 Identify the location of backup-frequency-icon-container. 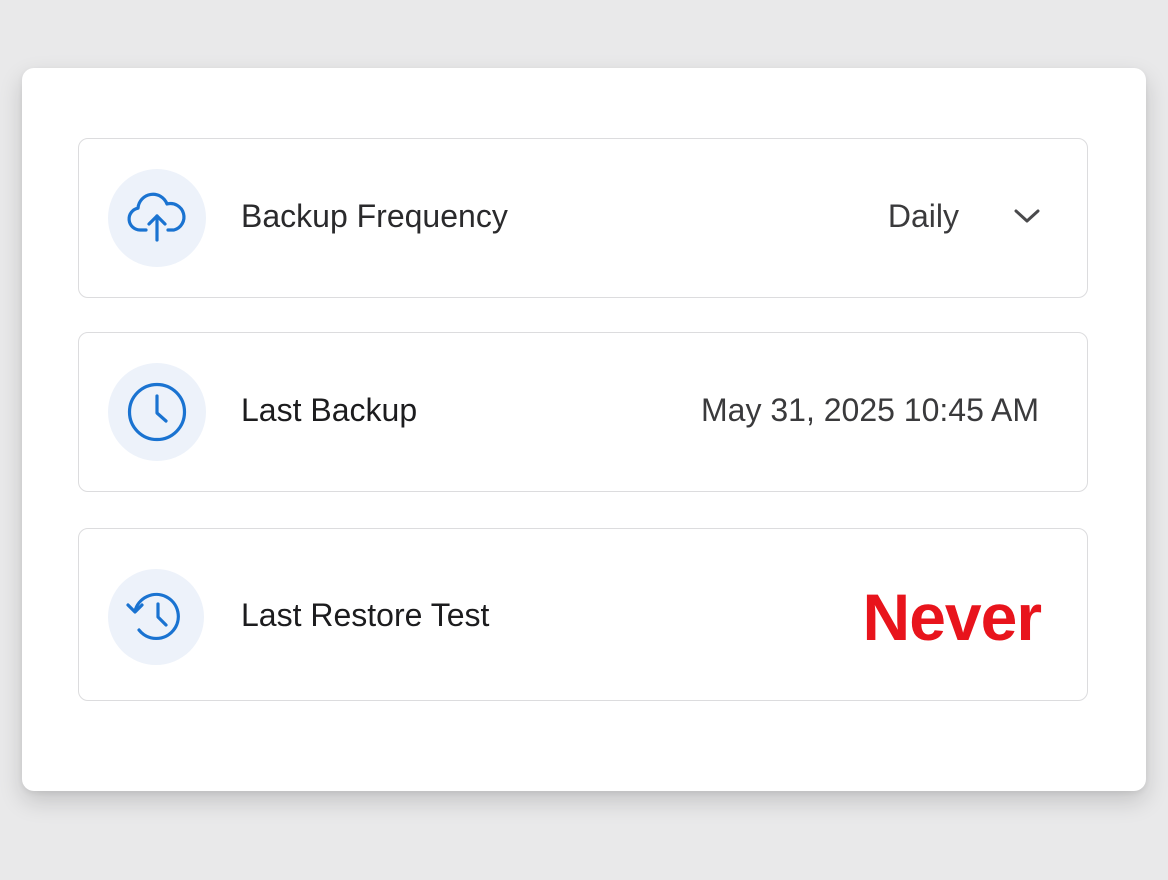
(157, 218).